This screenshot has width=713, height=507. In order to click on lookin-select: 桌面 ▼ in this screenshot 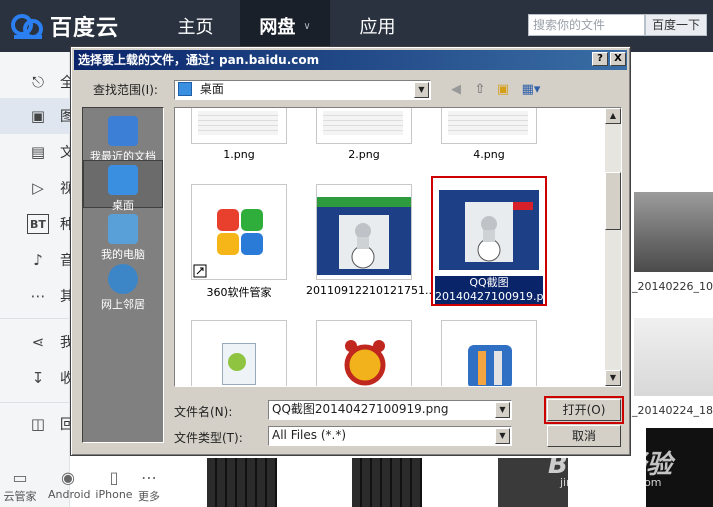, I will do `click(302, 90)`.